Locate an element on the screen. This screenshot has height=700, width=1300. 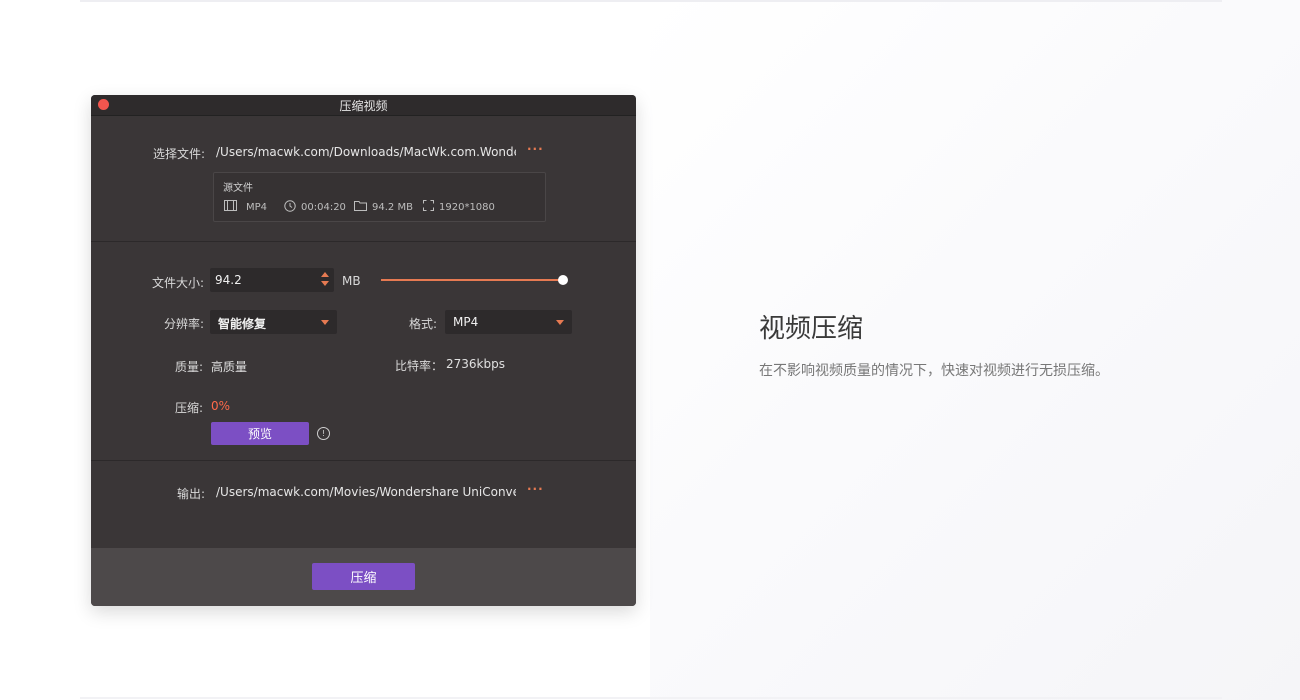
source-size: 94.2 MB is located at coordinates (383, 207).